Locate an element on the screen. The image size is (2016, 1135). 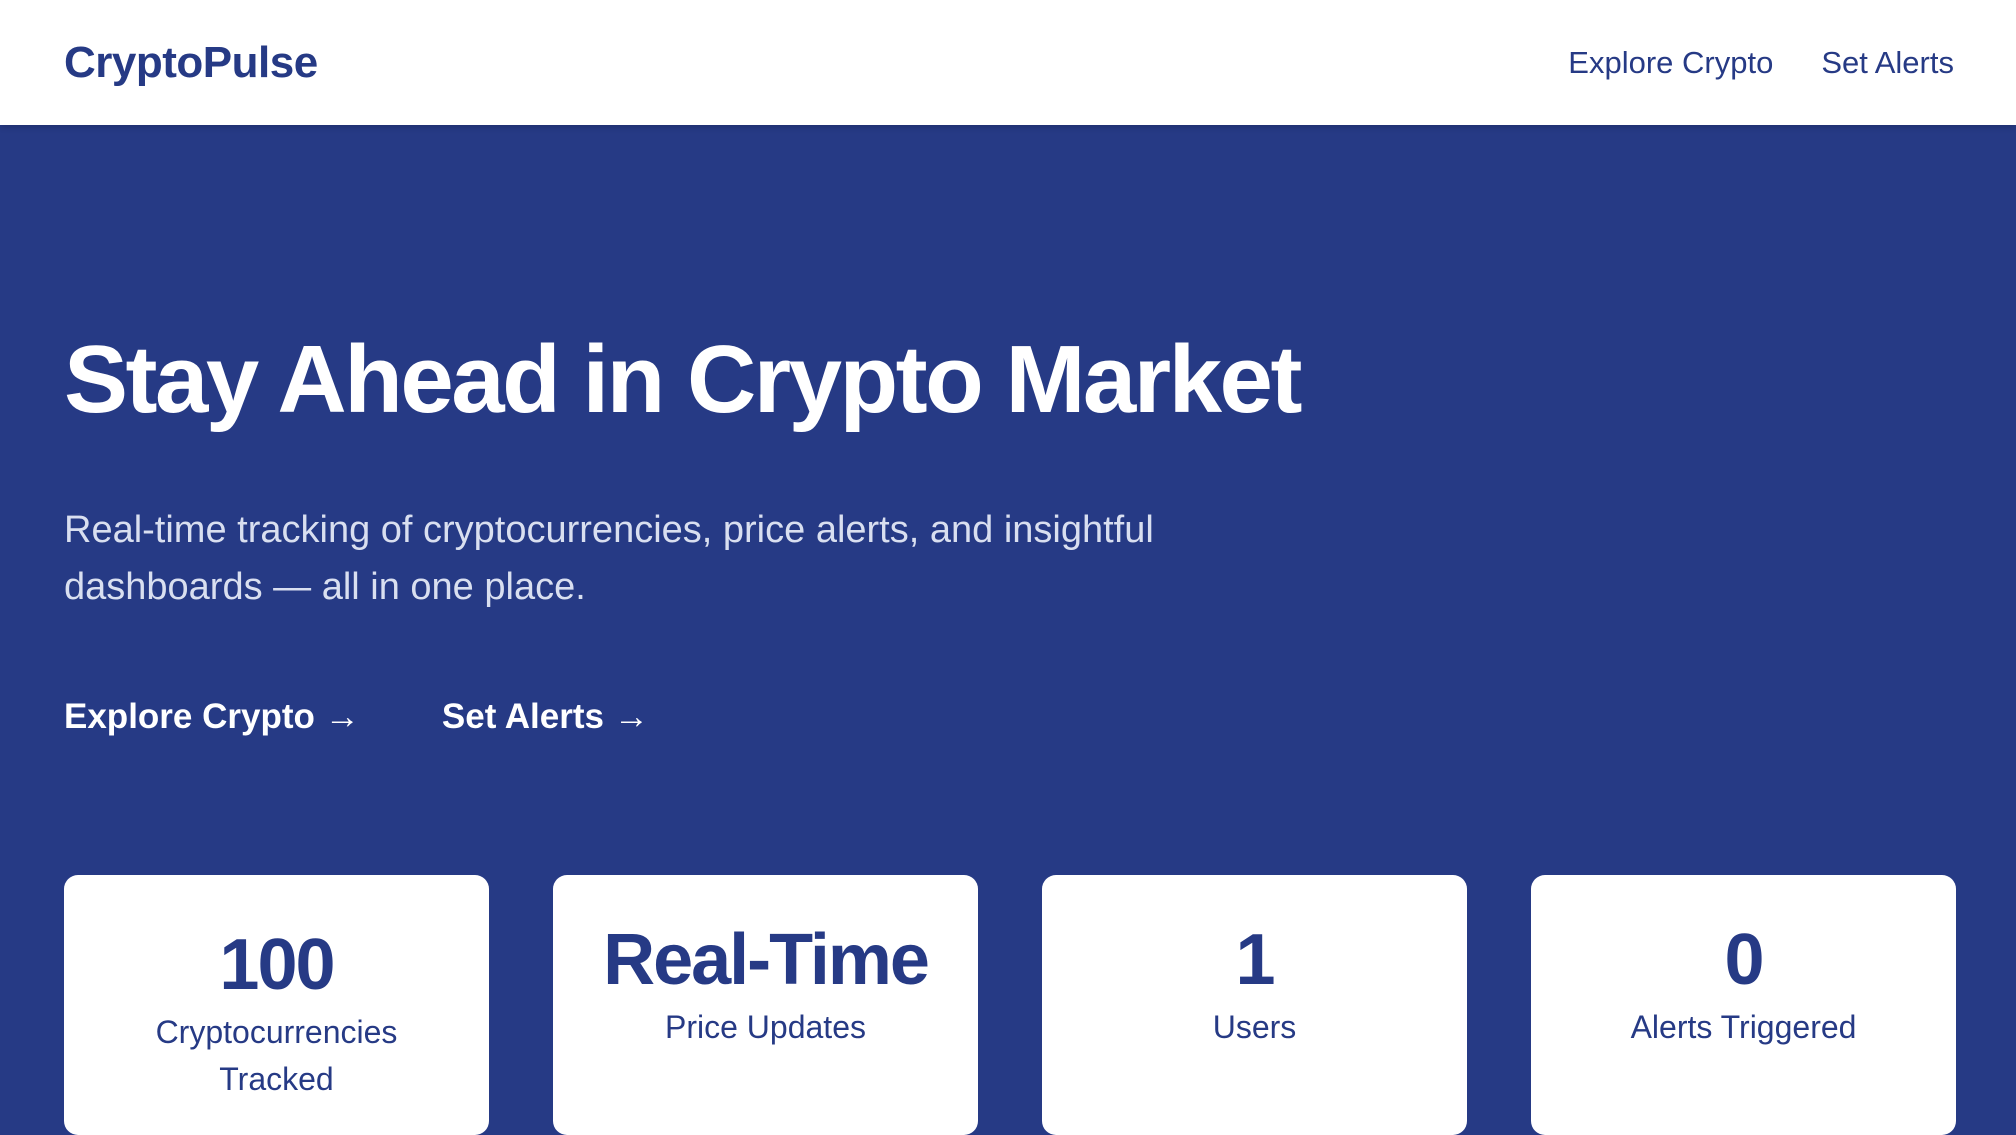
explore-crypto-button: Explore Crypto → is located at coordinates (212, 717).